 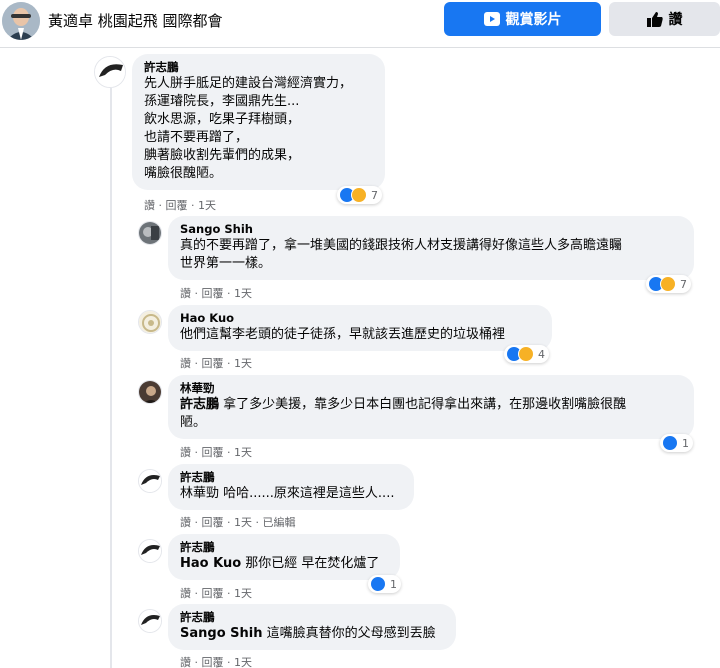 What do you see at coordinates (491, 19) in the screenshot?
I see `video-play-icon` at bounding box center [491, 19].